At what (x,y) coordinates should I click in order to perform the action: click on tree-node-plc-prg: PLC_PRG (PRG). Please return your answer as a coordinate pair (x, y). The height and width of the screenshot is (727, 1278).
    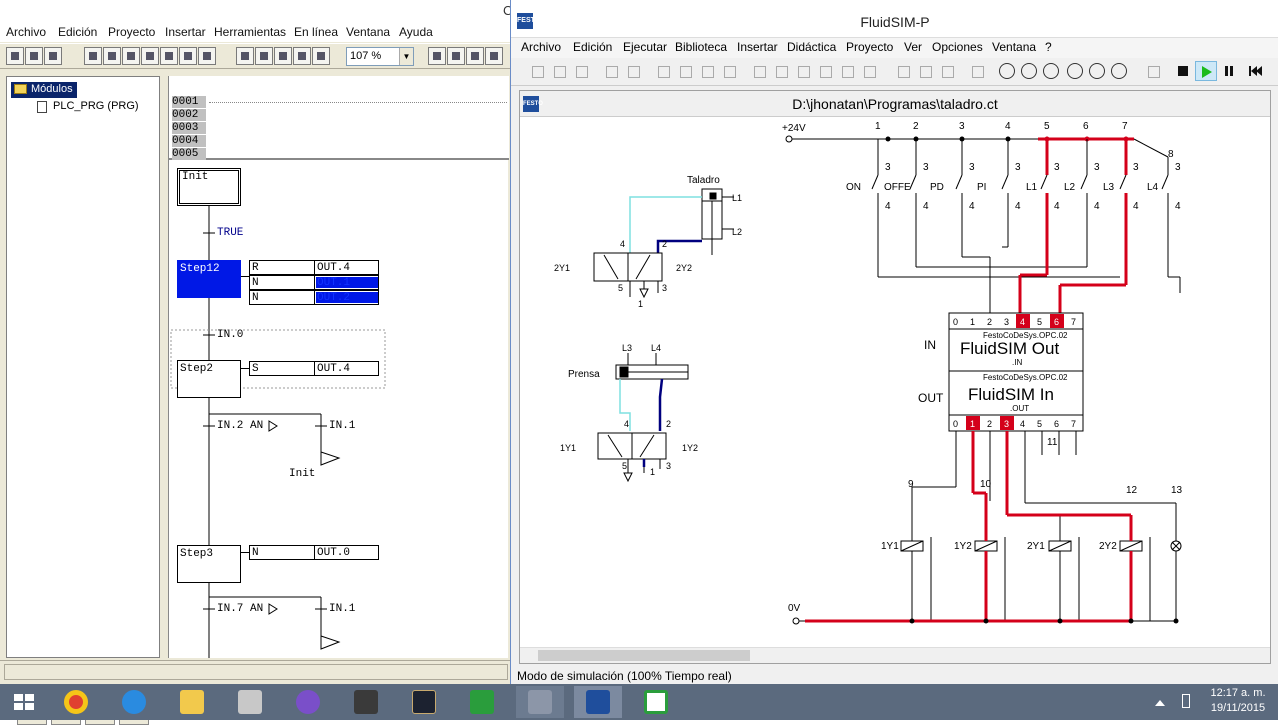
    Looking at the image, I should click on (88, 106).